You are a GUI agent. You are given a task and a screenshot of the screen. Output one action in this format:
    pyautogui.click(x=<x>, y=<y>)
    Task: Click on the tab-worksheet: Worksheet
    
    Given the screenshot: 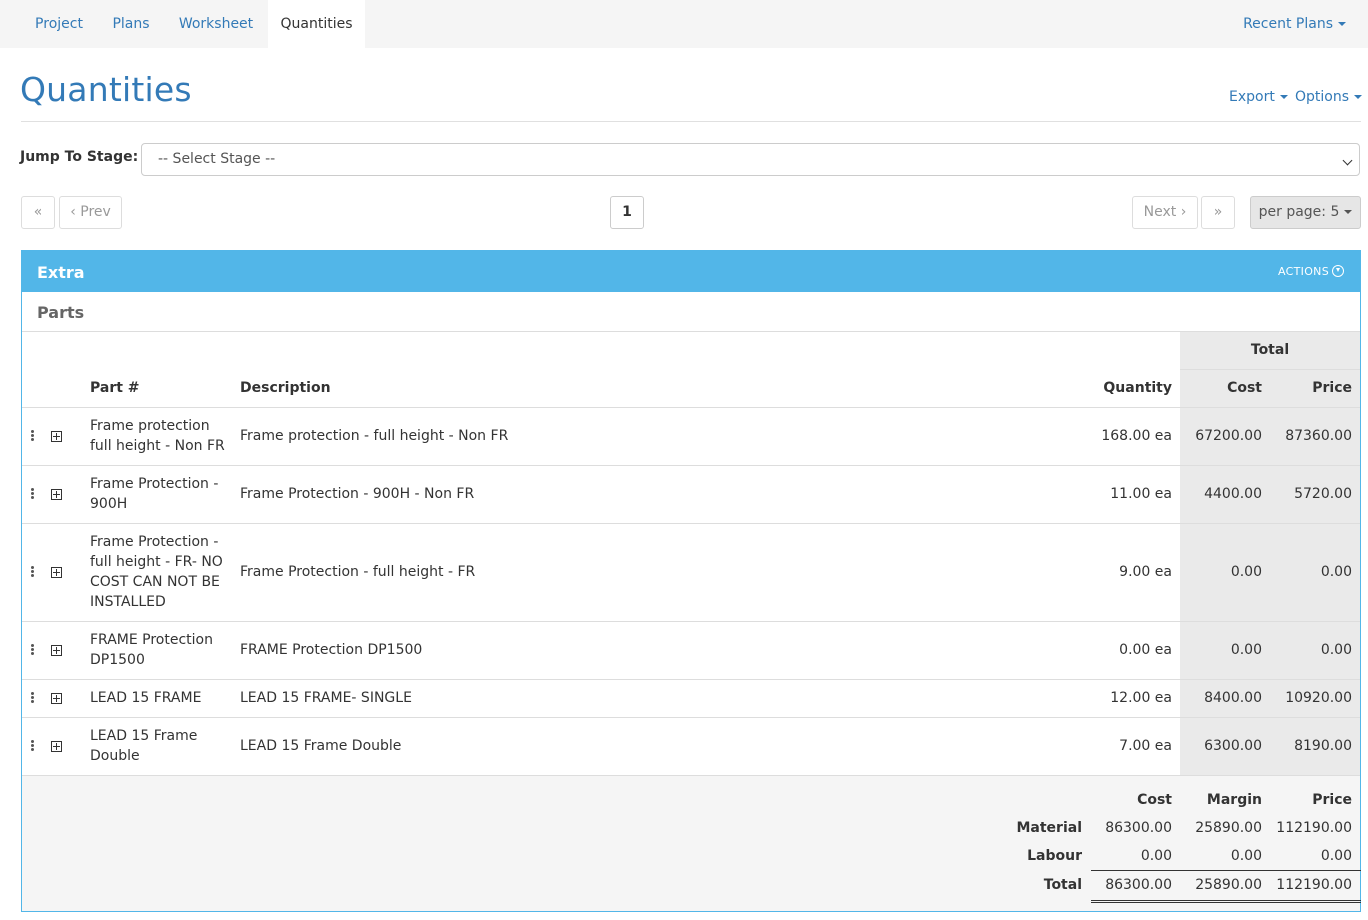 What is the action you would take?
    pyautogui.click(x=216, y=24)
    